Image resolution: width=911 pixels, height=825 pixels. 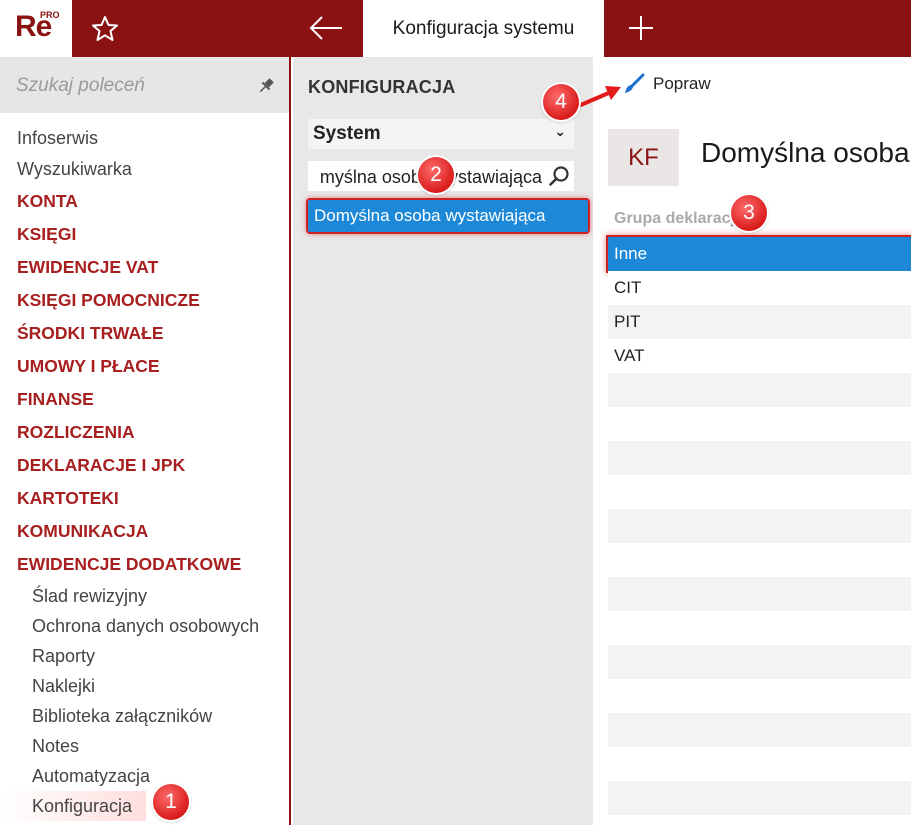 I want to click on sidebar-section-konta: KONTA, so click(x=144, y=201).